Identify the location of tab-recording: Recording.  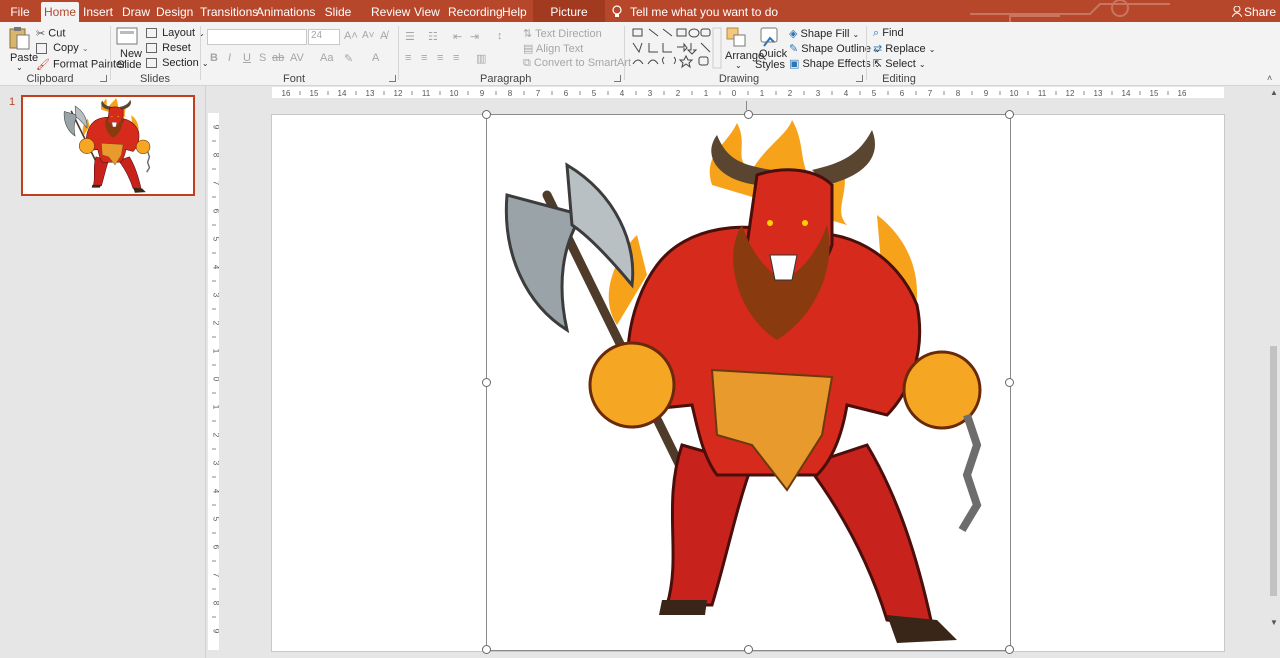
(475, 11).